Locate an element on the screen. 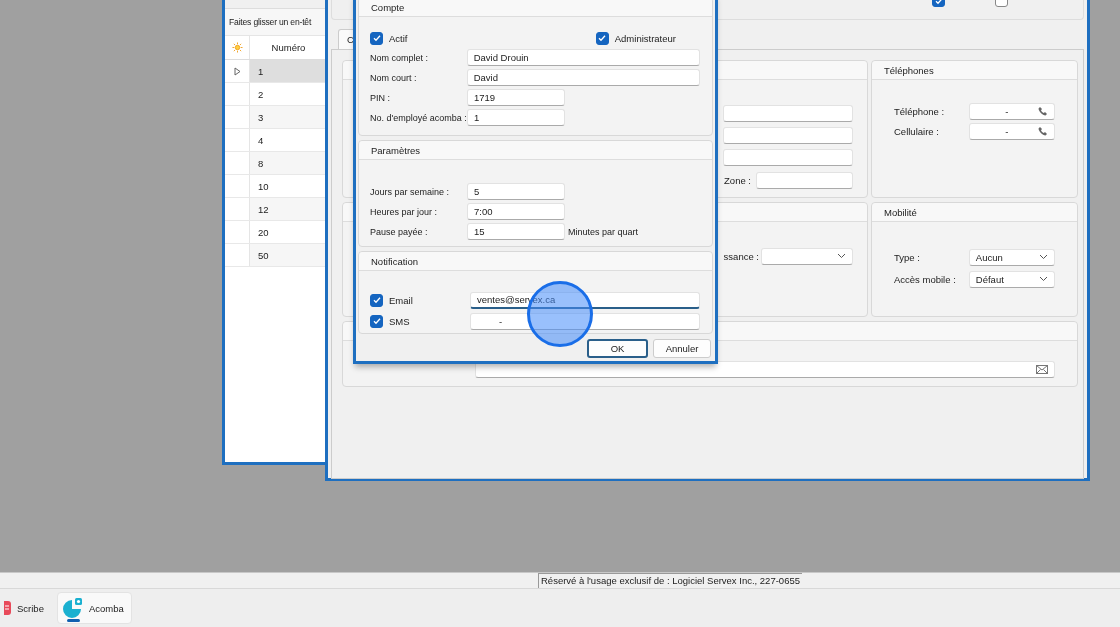 The image size is (1120, 627). table-cell: 8 is located at coordinates (288, 163).